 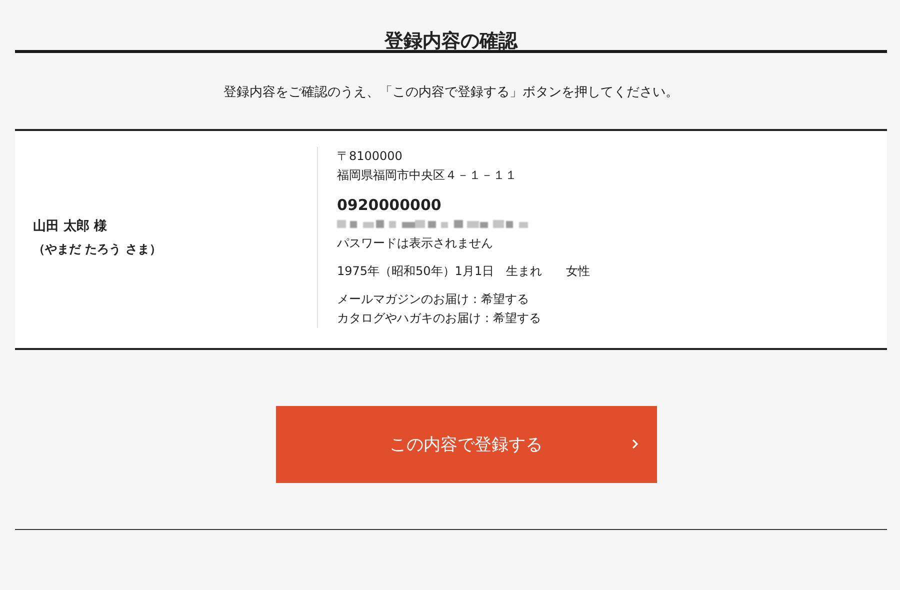 I want to click on postal-code: 〒8100000, so click(x=370, y=156).